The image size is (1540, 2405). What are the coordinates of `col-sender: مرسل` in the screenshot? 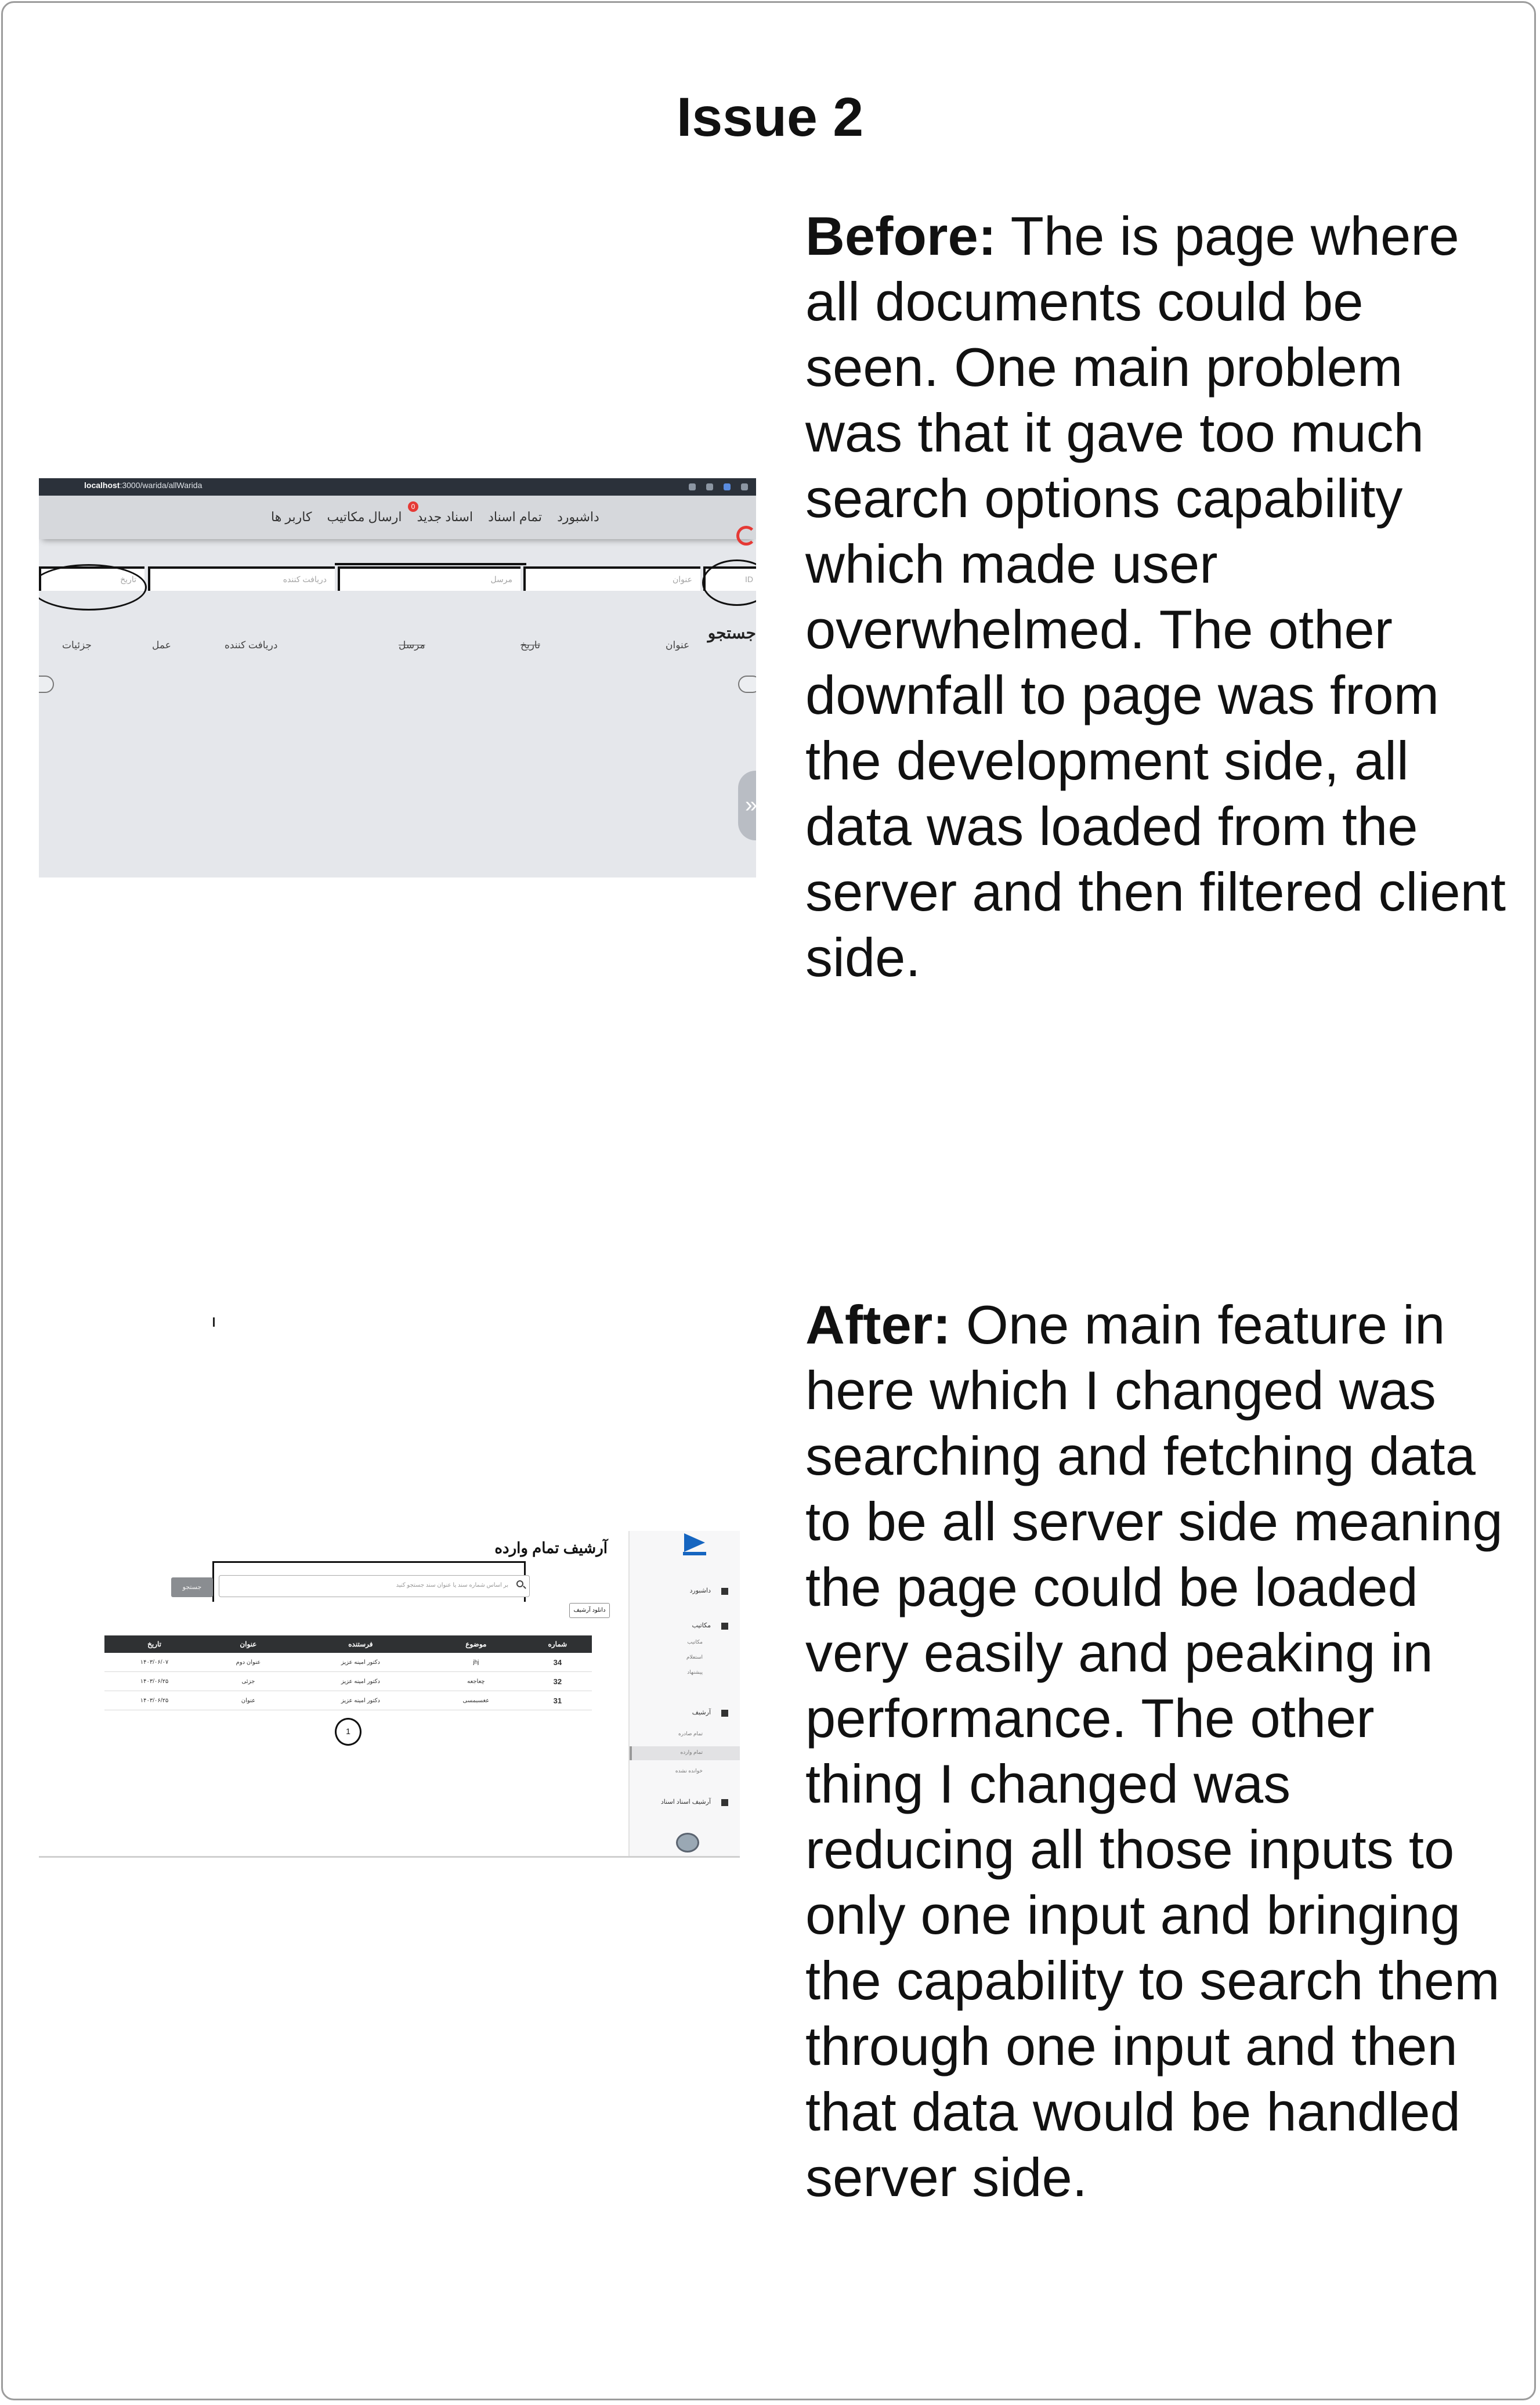 It's located at (412, 646).